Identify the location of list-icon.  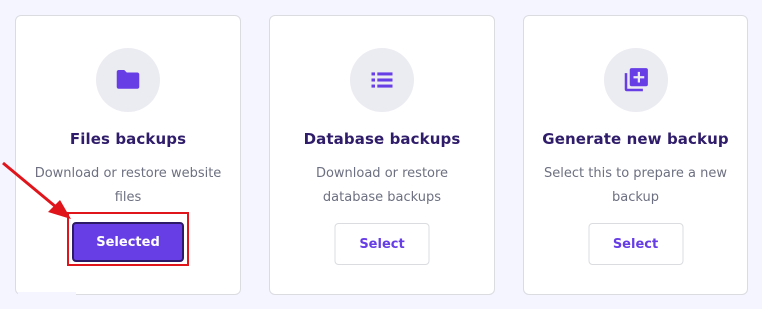
(382, 80).